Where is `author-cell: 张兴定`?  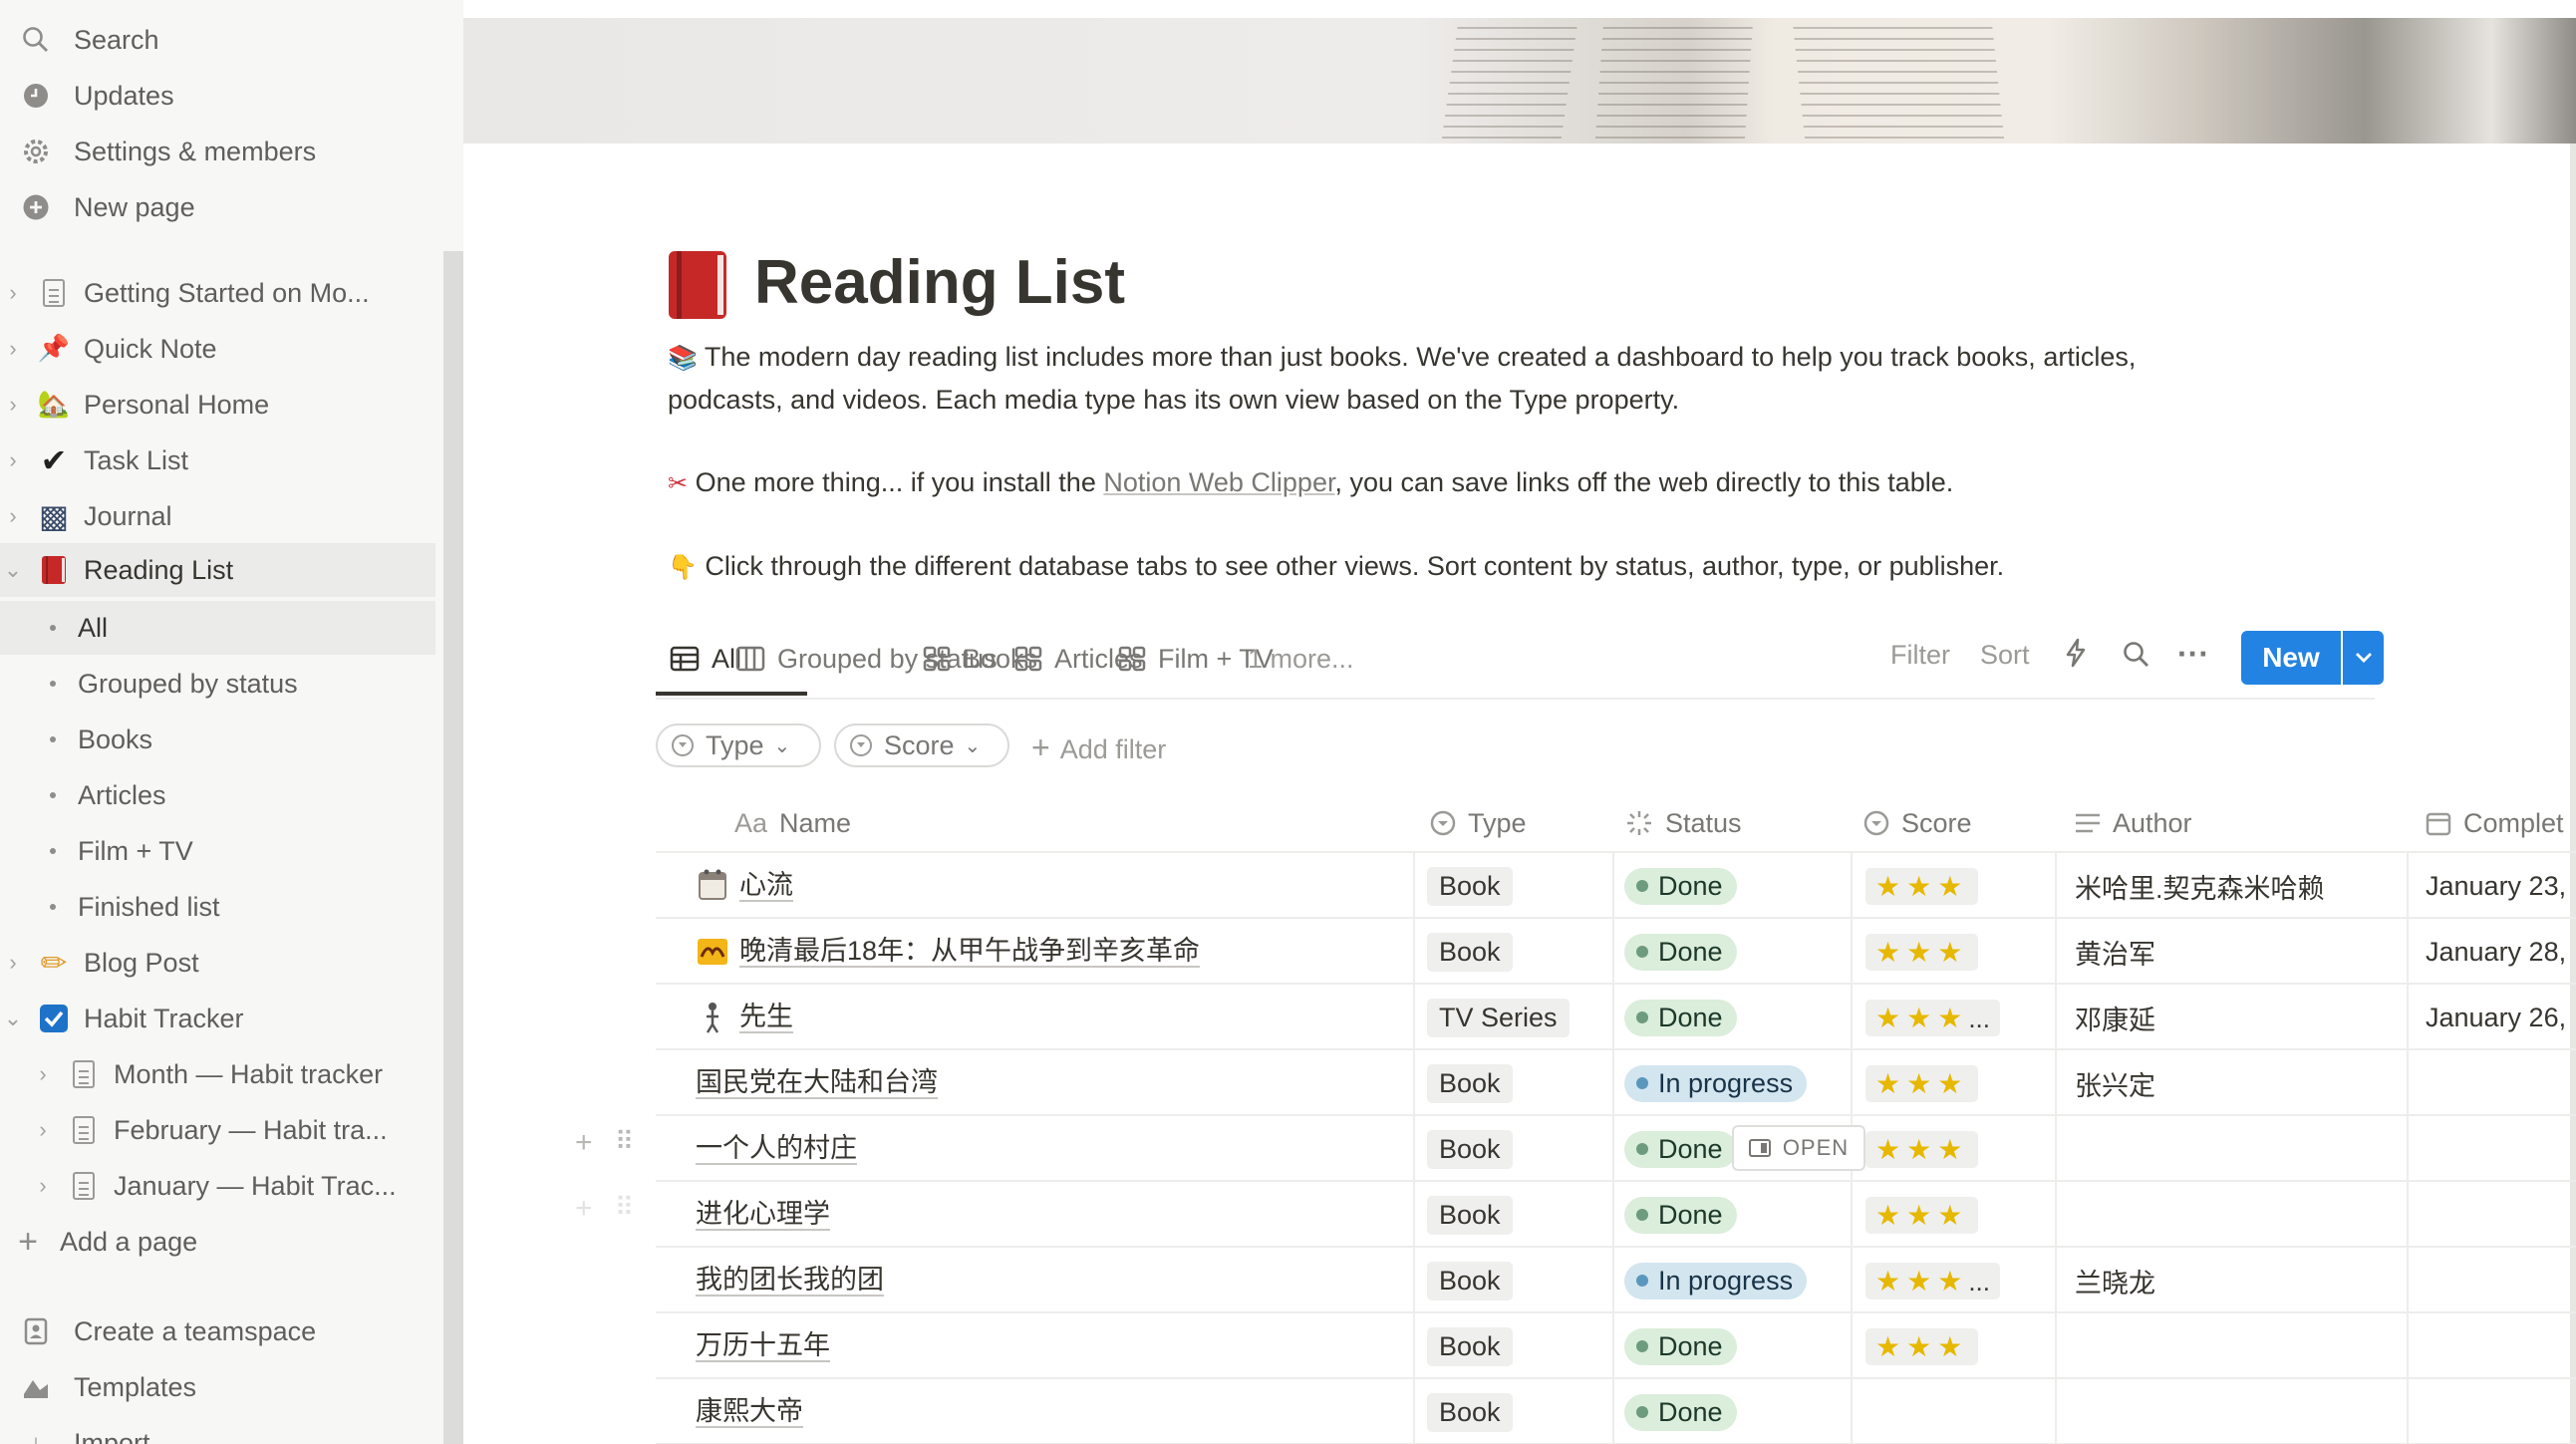
author-cell: 张兴定 is located at coordinates (2239, 1083).